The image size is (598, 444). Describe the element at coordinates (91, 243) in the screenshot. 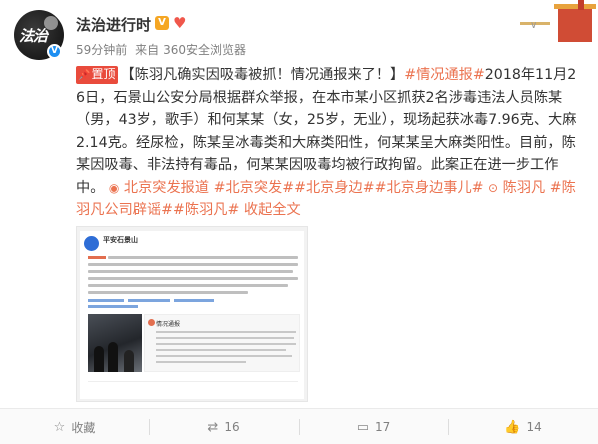

I see `screenshot-avatar` at that location.